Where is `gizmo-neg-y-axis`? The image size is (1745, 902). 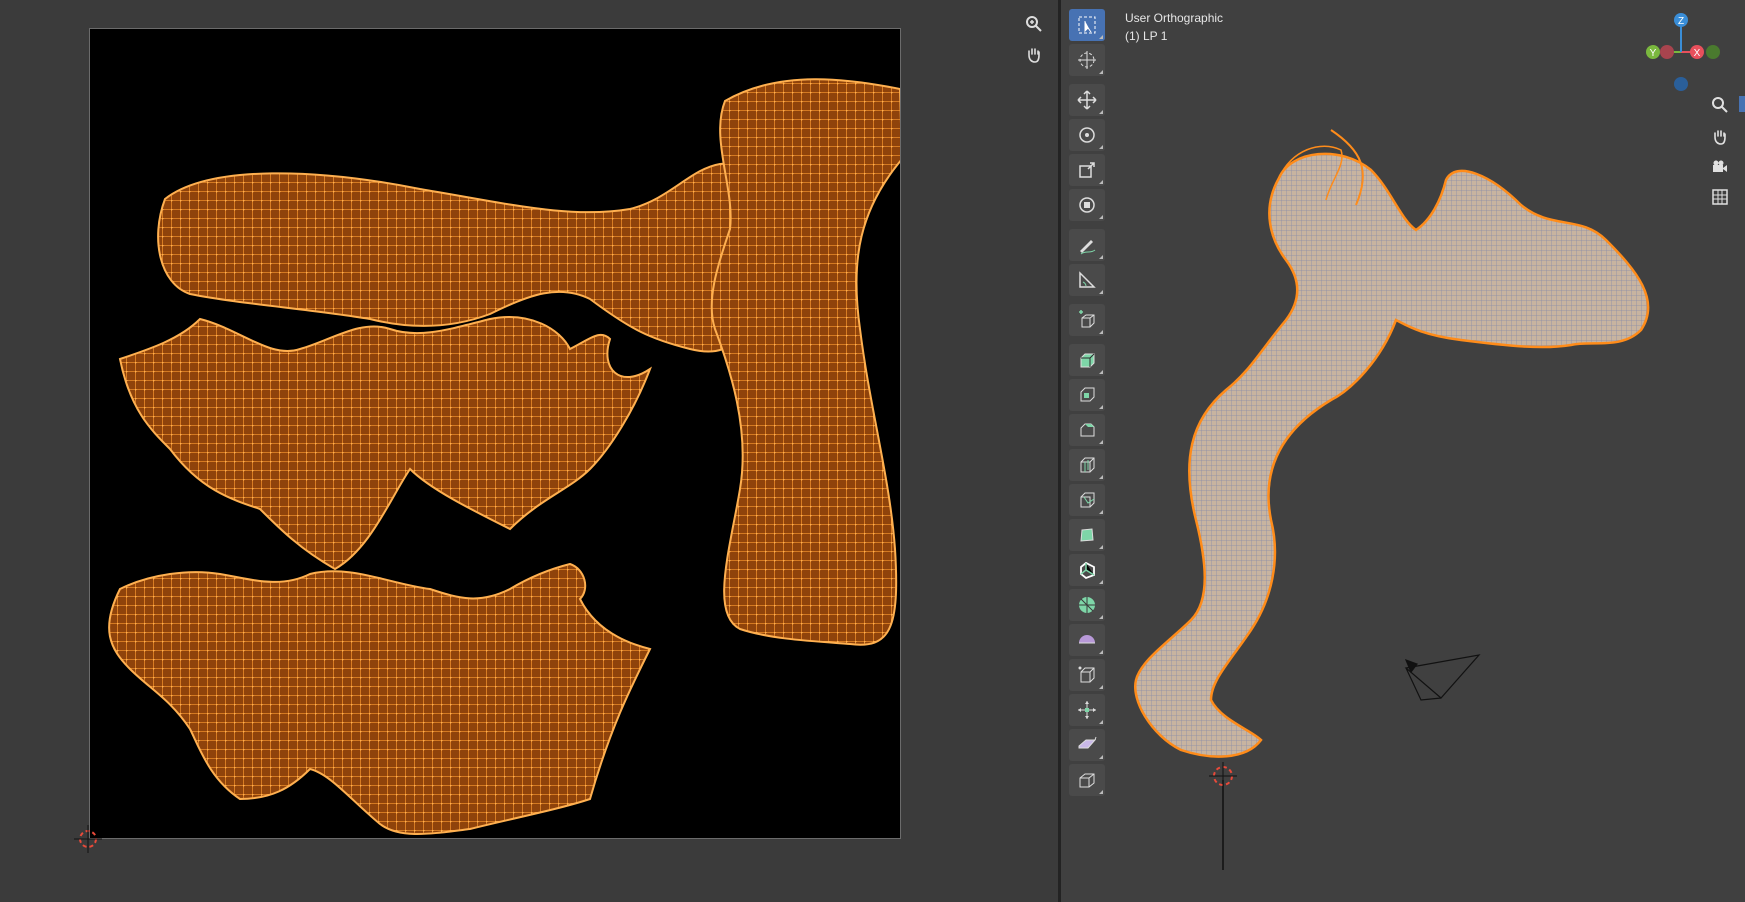 gizmo-neg-y-axis is located at coordinates (1713, 52).